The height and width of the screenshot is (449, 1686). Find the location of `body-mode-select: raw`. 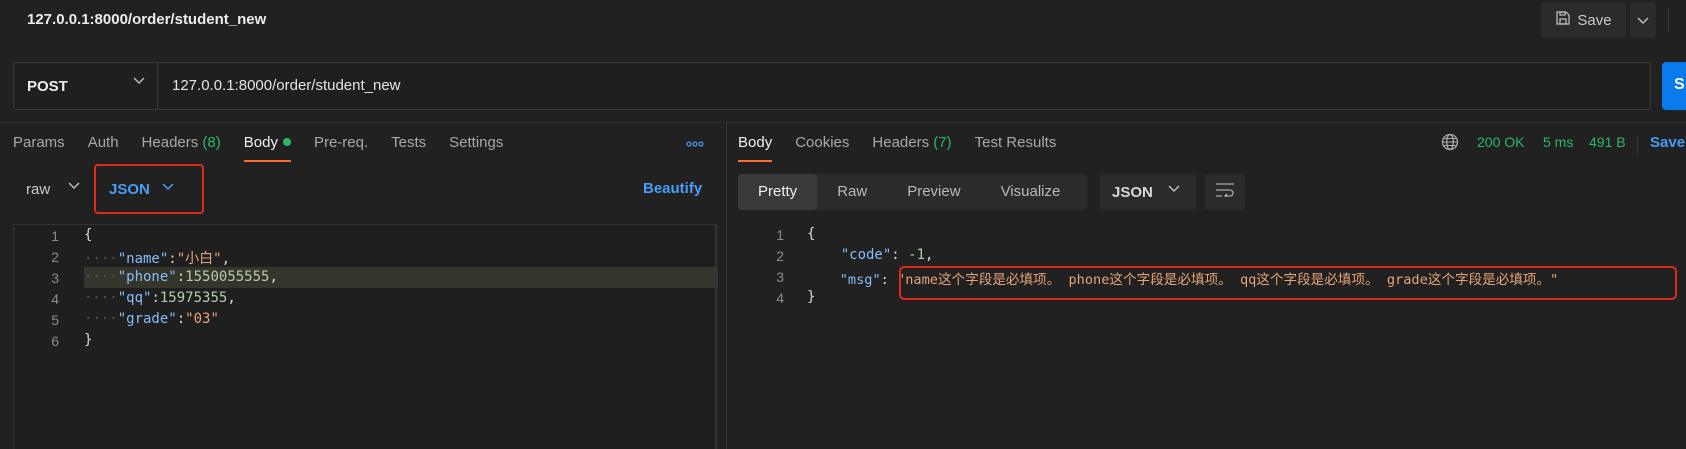

body-mode-select: raw is located at coordinates (50, 189).